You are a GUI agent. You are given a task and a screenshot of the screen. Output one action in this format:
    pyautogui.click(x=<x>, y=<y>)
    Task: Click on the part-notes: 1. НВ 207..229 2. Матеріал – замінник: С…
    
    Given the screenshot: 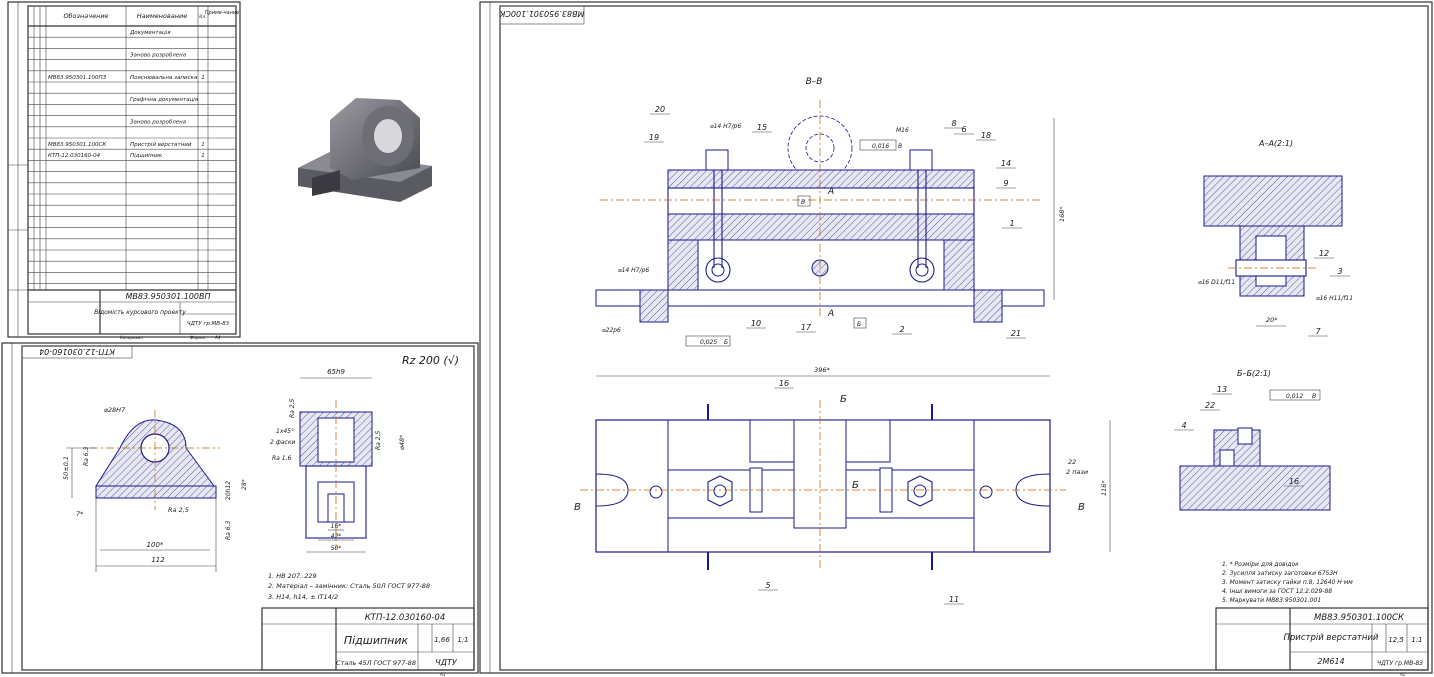 What is the action you would take?
    pyautogui.click(x=349, y=586)
    